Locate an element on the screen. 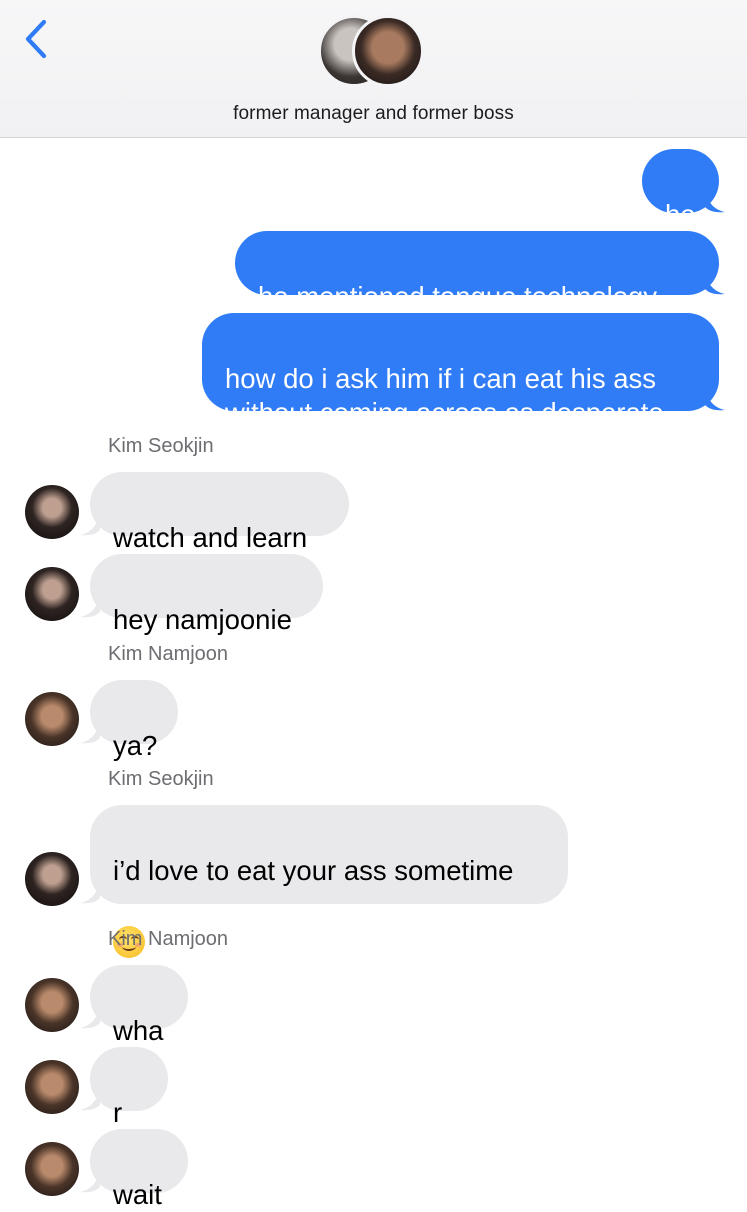 The height and width of the screenshot is (1212, 747). received-message: wait is located at coordinates (139, 1169).